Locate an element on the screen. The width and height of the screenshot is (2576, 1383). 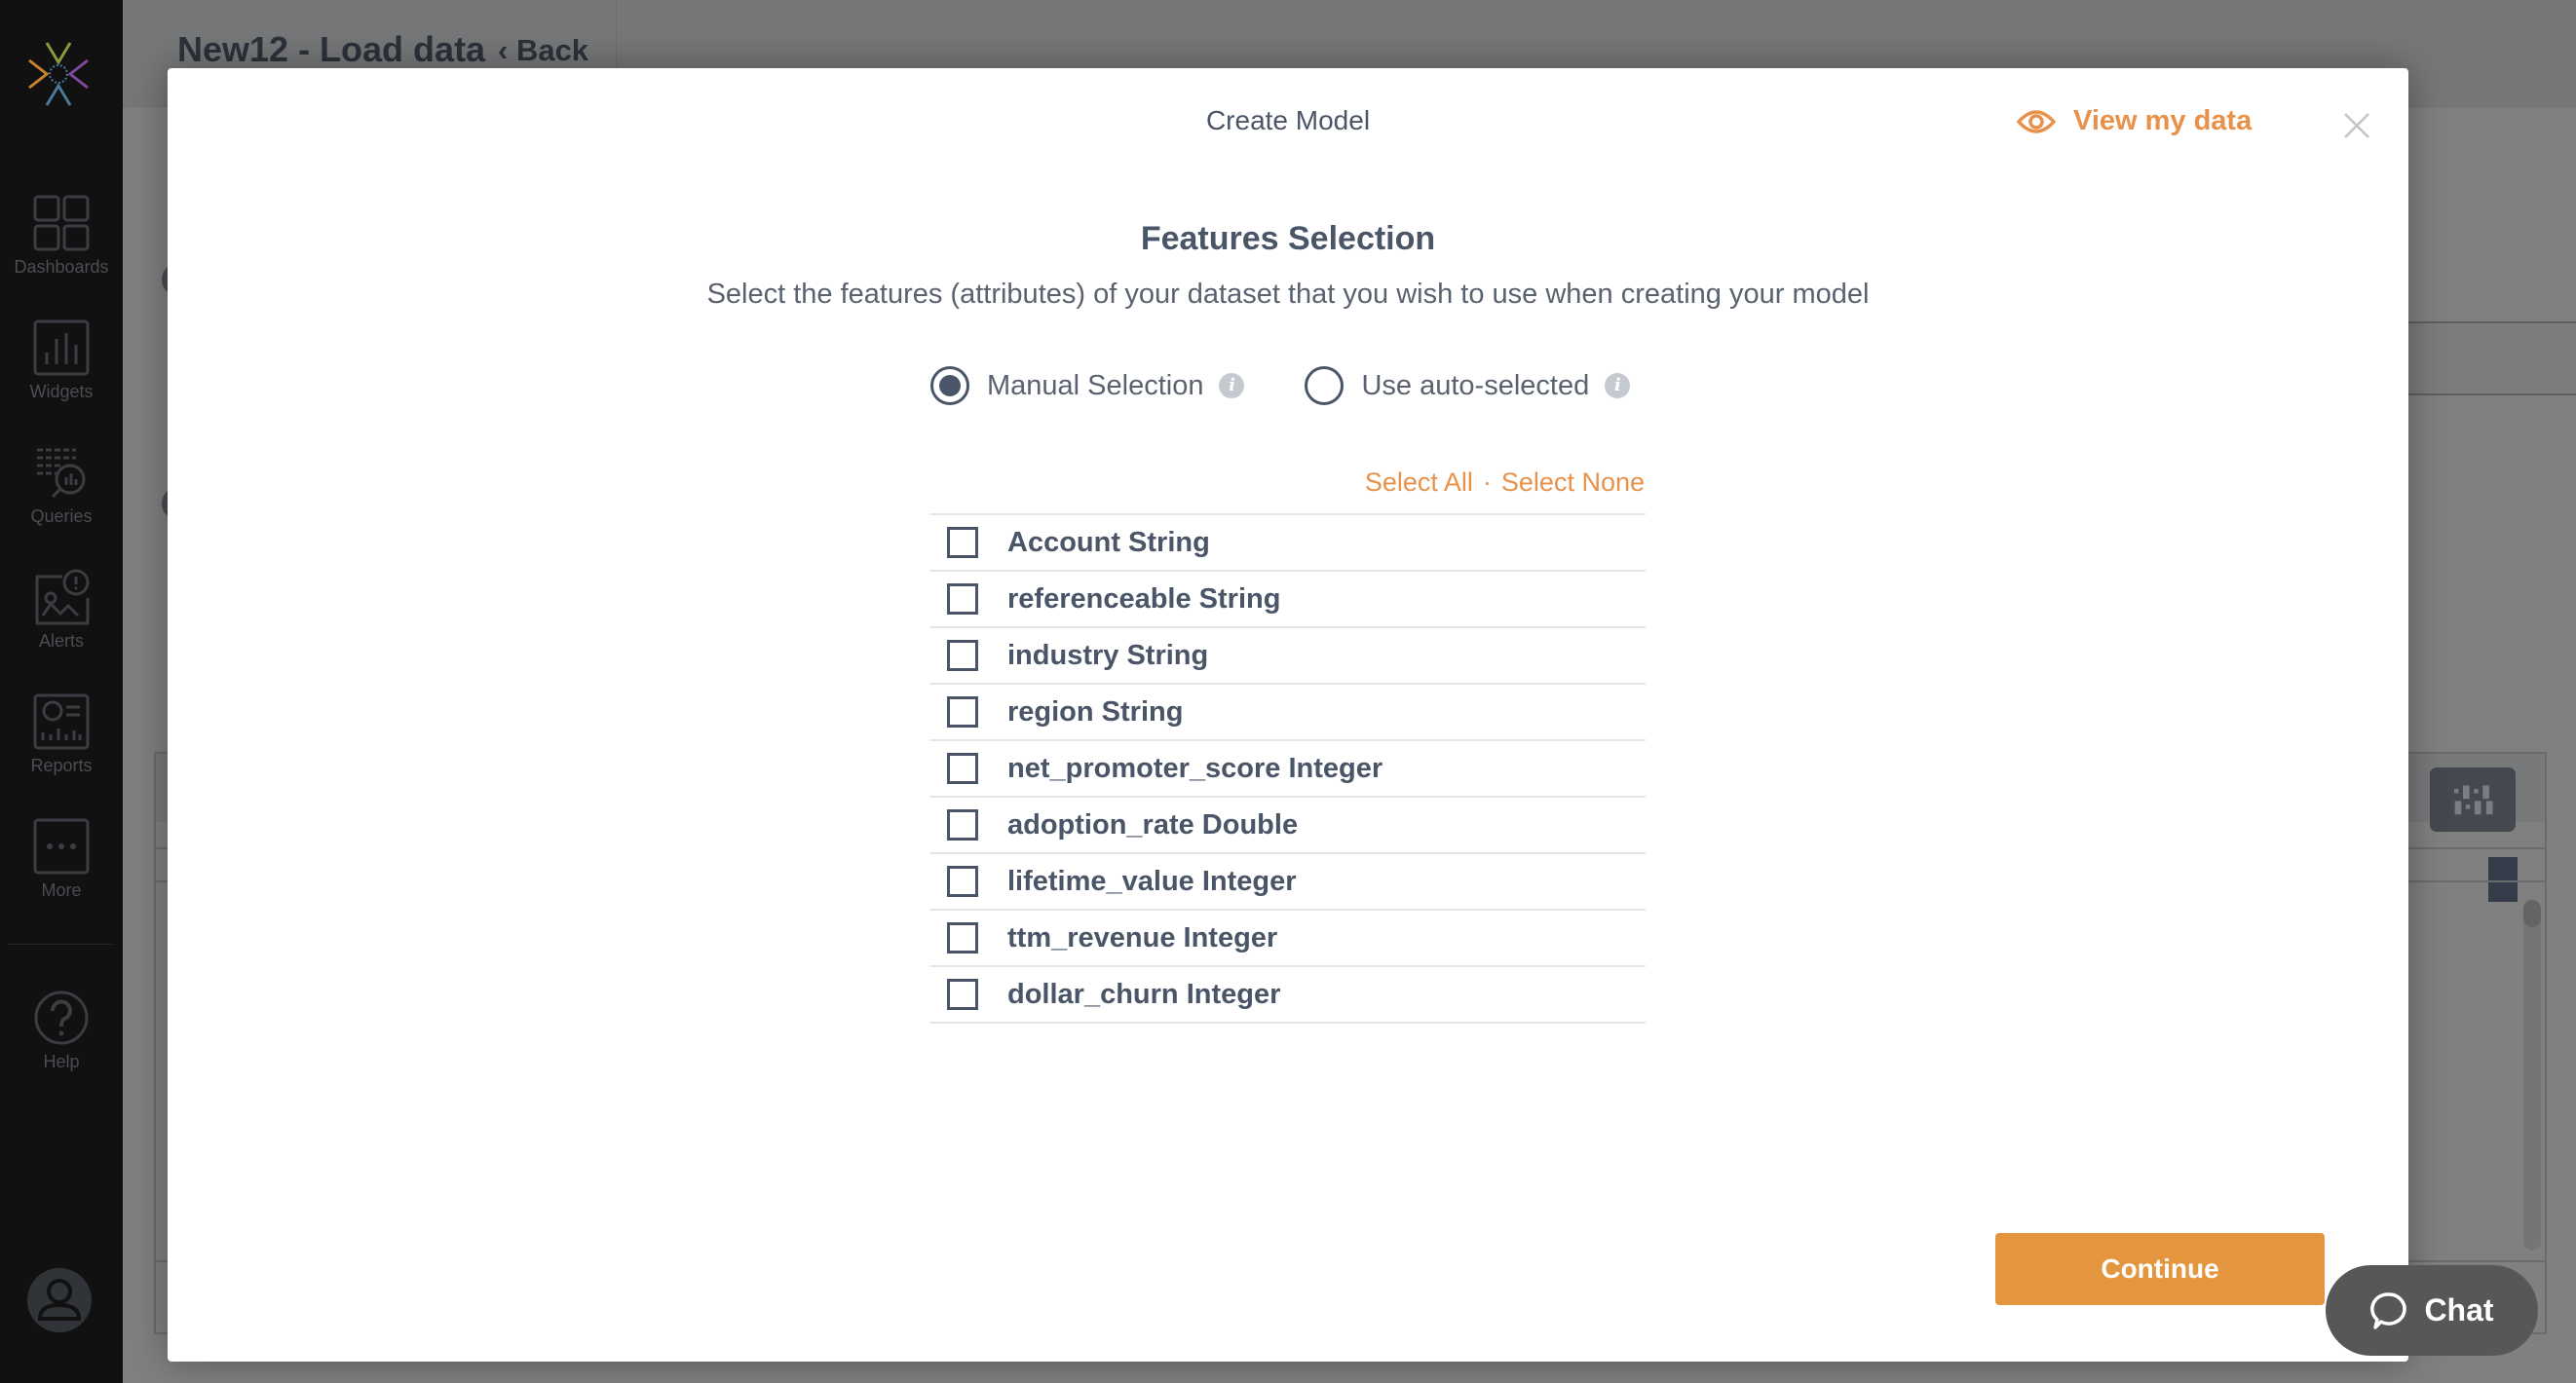
feature-label: Account String is located at coordinates (1108, 542).